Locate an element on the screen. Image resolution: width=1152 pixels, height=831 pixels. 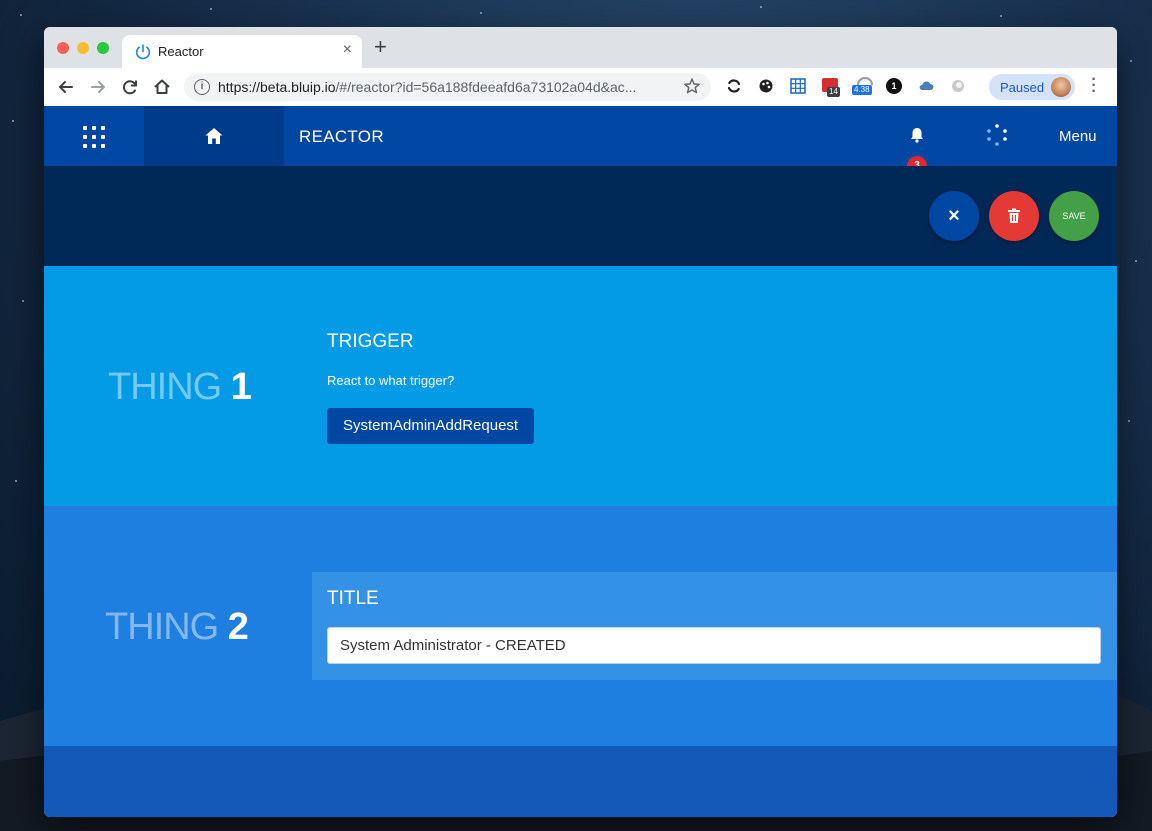
home-icon is located at coordinates (214, 136).